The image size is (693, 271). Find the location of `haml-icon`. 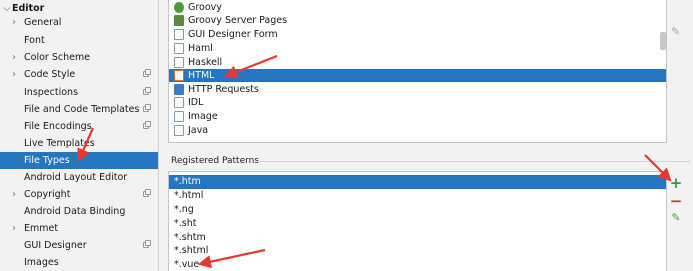

haml-icon is located at coordinates (179, 48).